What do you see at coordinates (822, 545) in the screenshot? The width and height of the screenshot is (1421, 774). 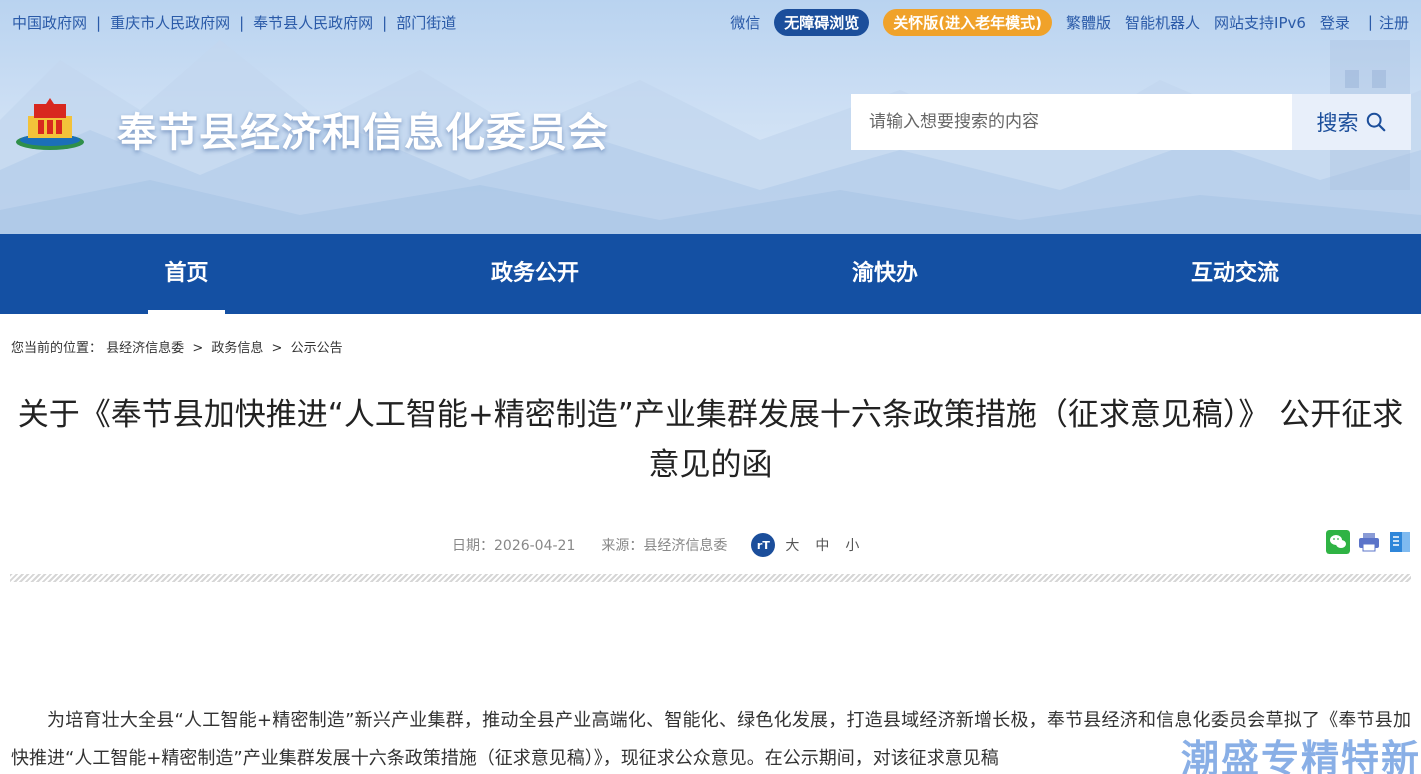 I see `font-size-medium: 中` at bounding box center [822, 545].